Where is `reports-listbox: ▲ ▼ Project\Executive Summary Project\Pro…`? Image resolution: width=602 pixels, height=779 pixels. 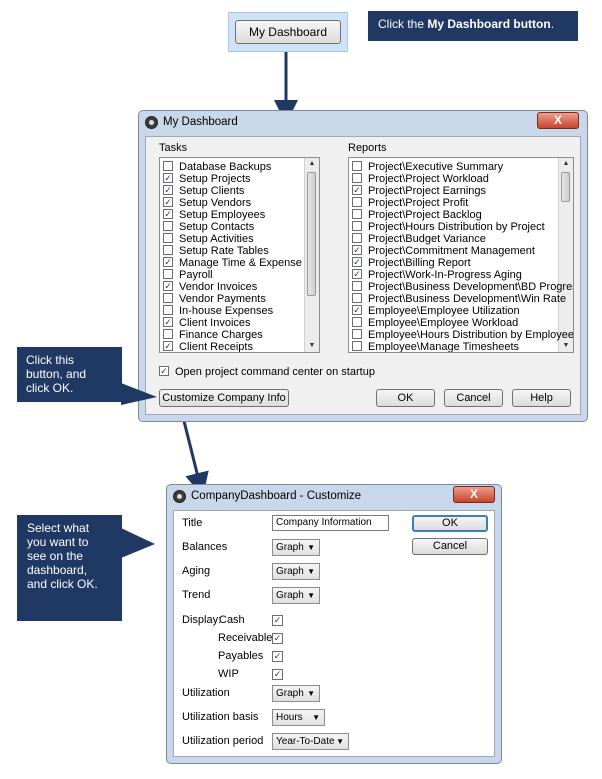 reports-listbox: ▲ ▼ Project\Executive Summary Project\Pro… is located at coordinates (461, 255).